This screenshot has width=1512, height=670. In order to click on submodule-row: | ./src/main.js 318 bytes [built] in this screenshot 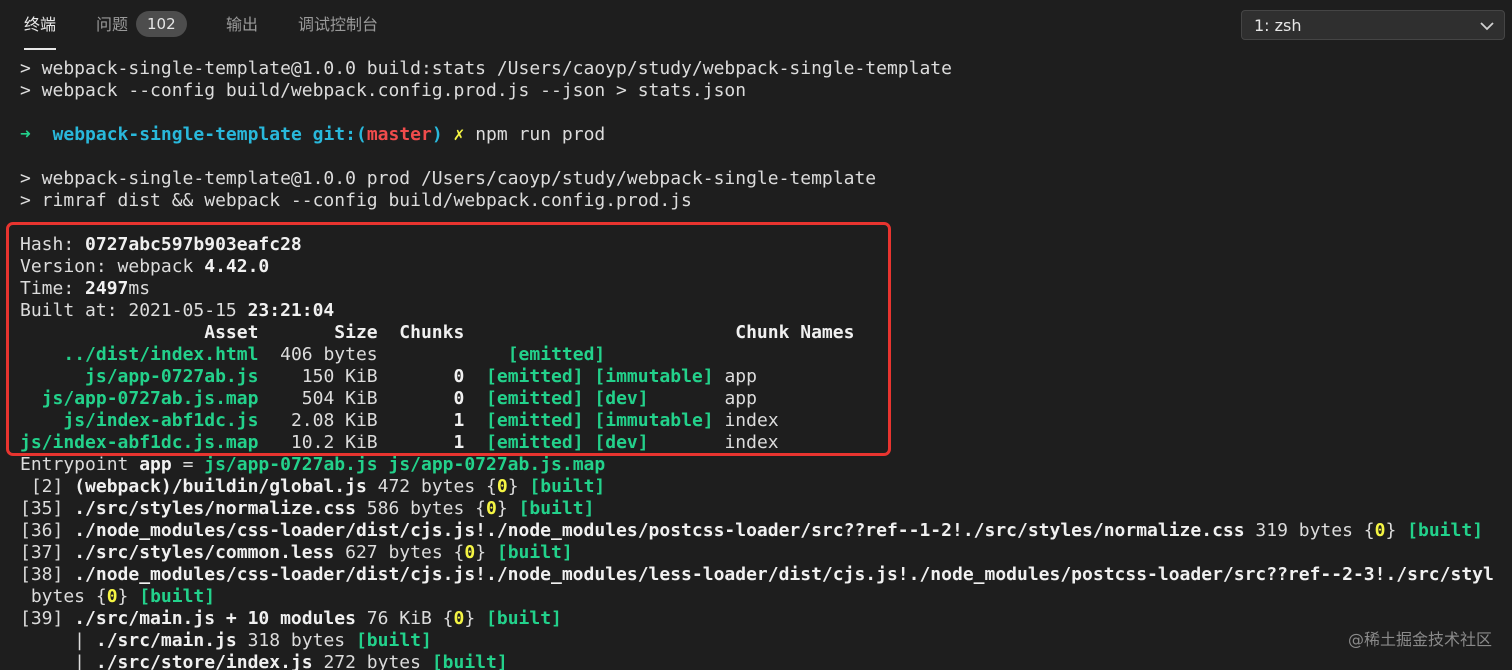, I will do `click(226, 641)`.